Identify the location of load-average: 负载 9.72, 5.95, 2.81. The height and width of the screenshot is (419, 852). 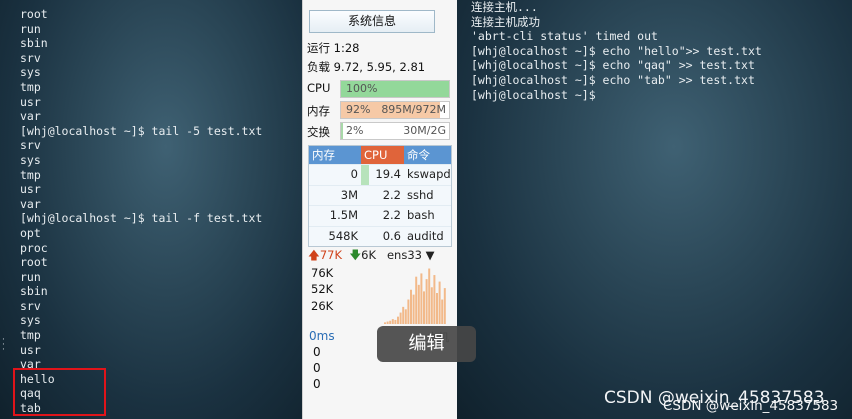
(366, 67).